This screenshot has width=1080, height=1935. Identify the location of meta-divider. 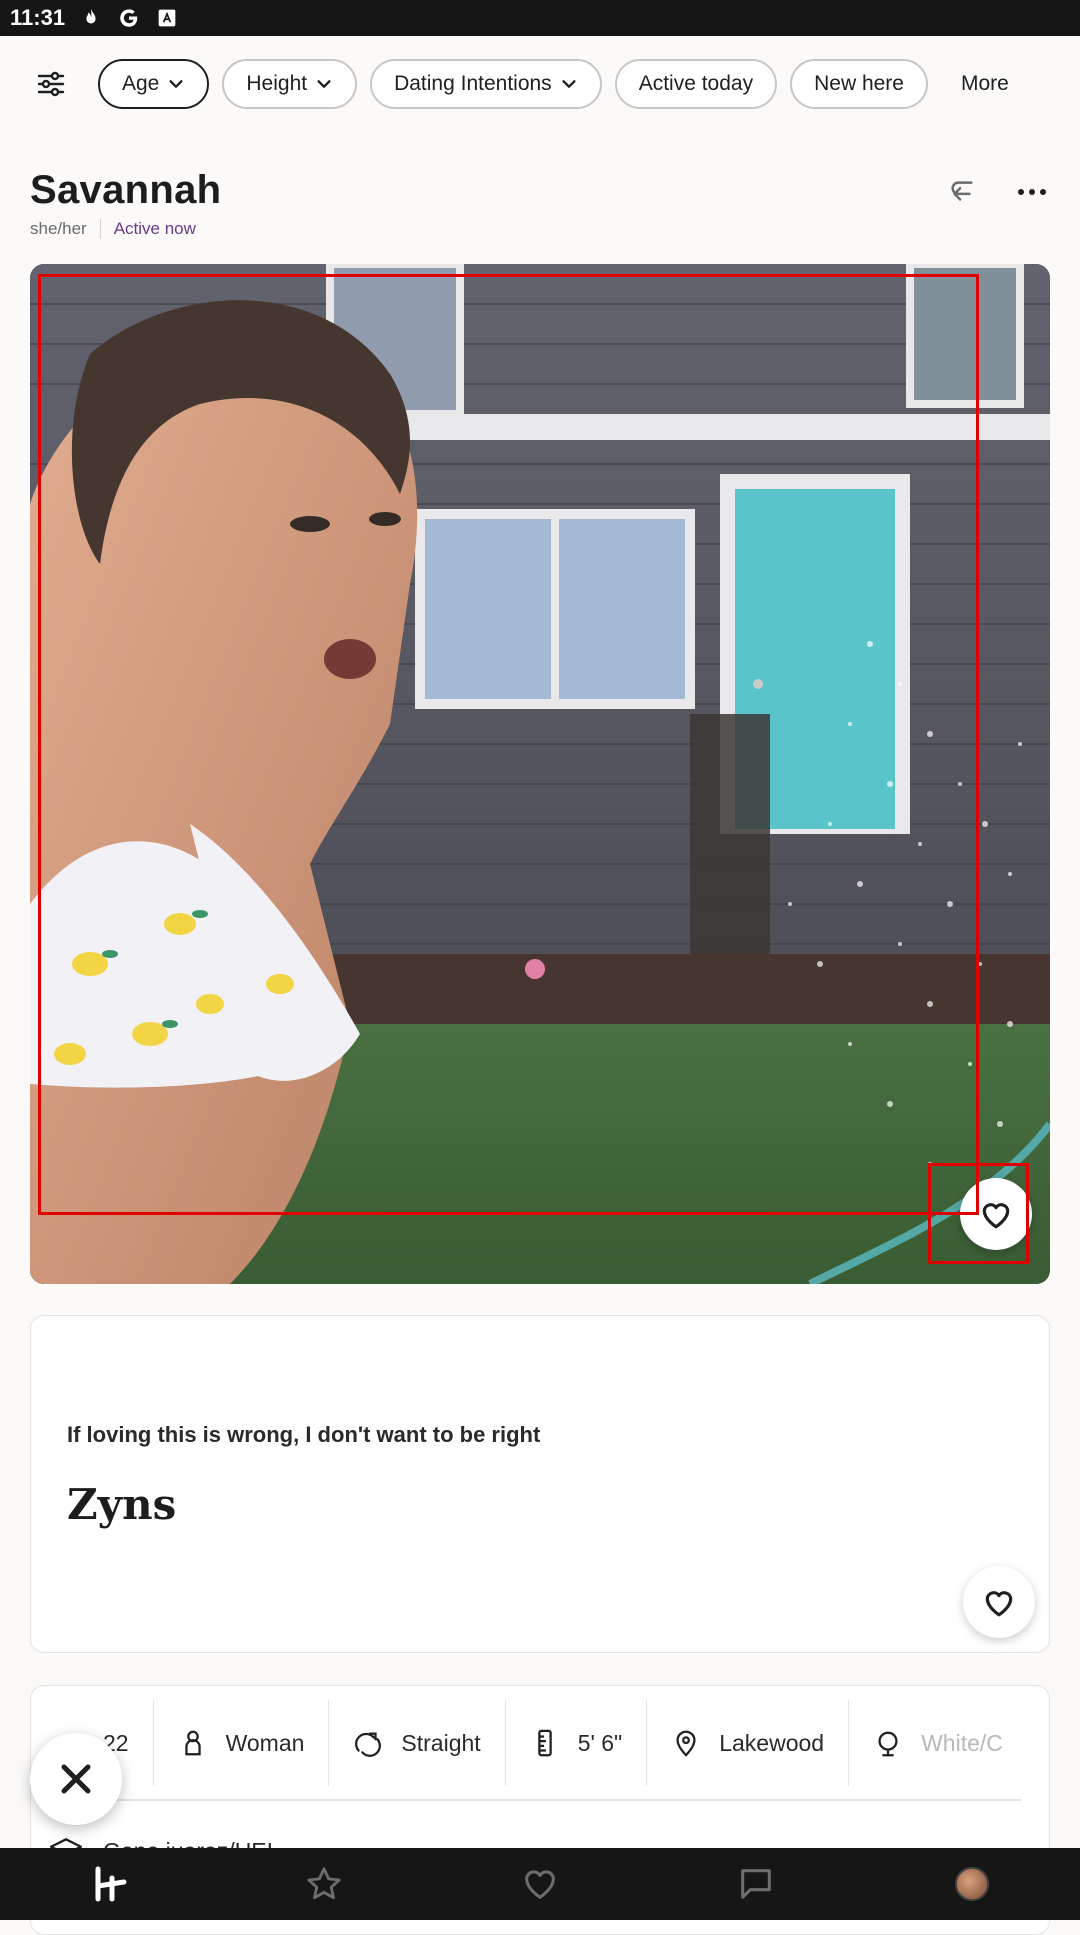
(100, 229).